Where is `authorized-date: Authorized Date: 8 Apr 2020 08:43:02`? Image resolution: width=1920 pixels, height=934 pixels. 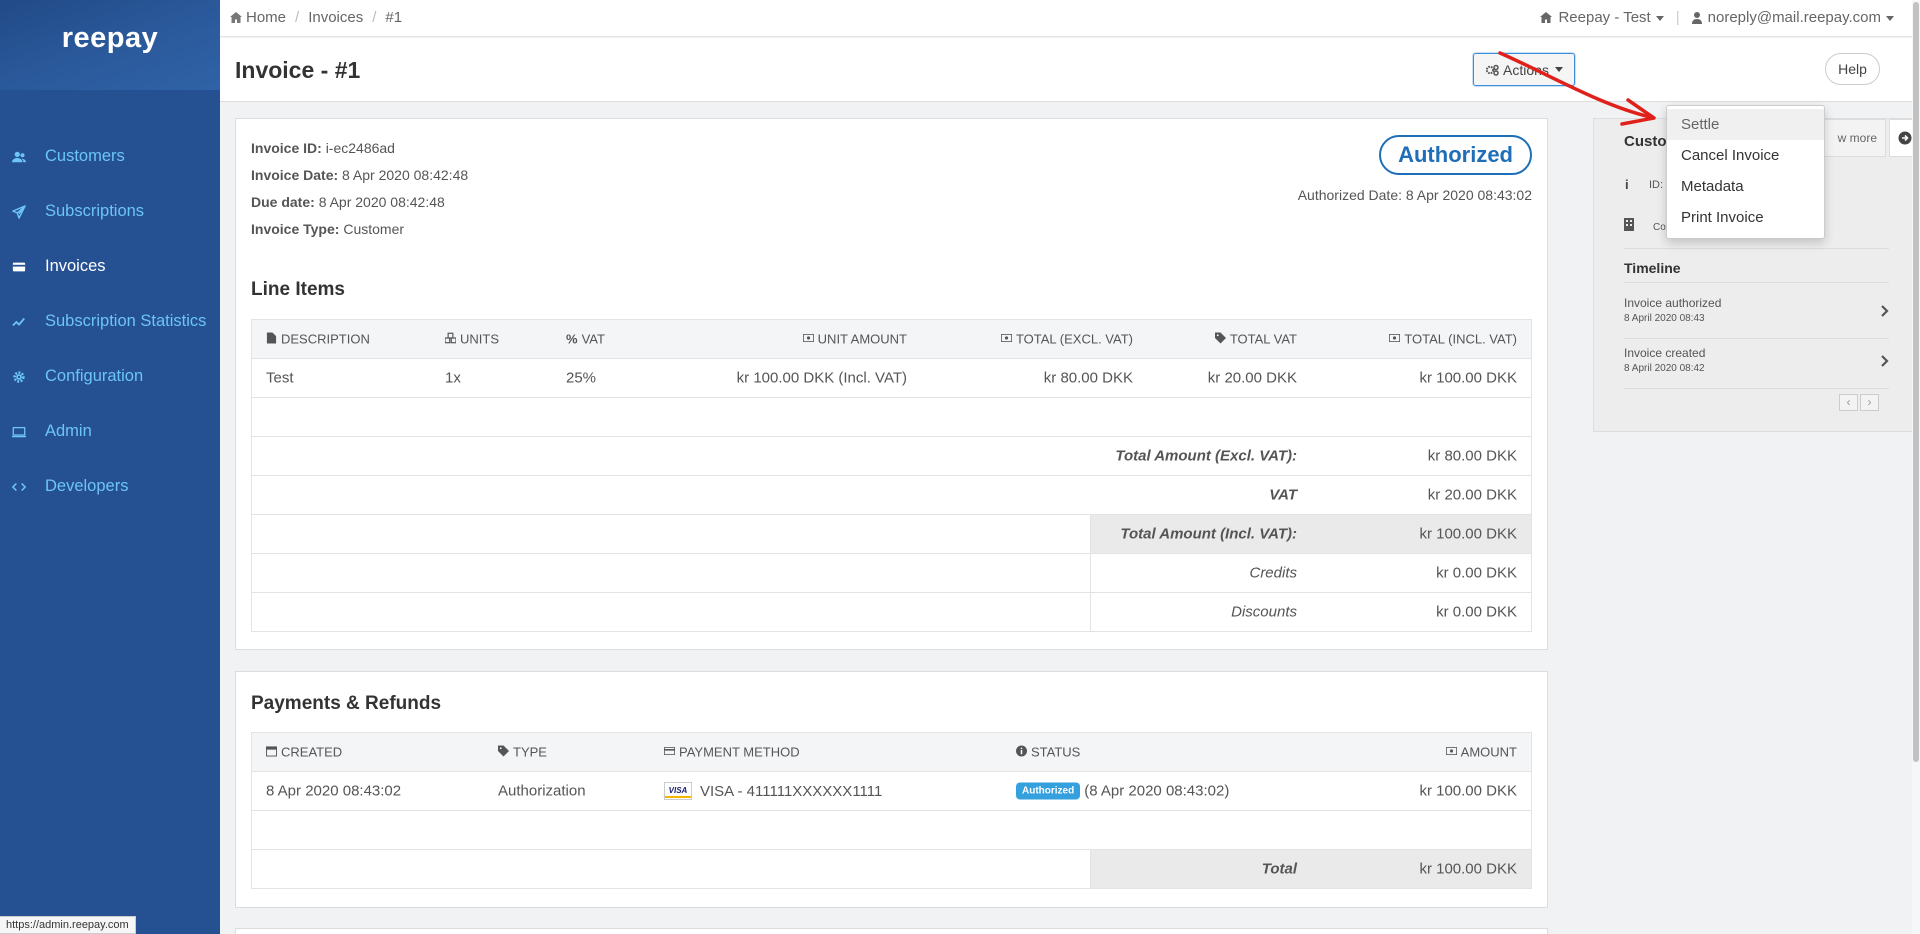
authorized-date: Authorized Date: 8 Apr 2020 08:43:02 is located at coordinates (1414, 195).